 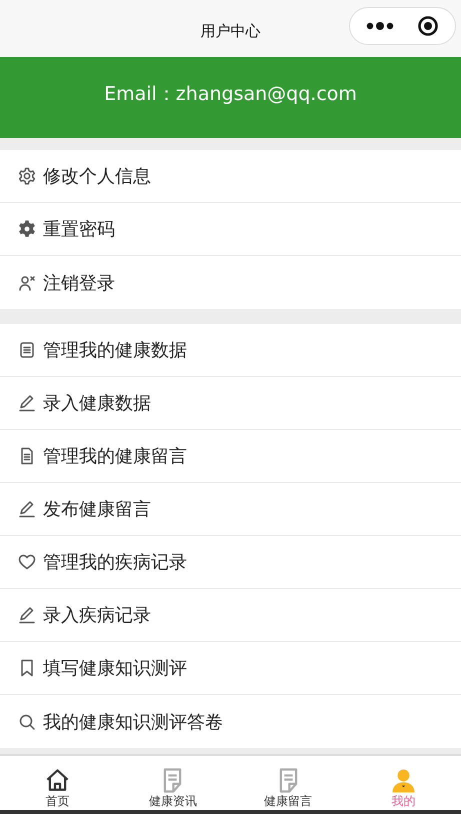 I want to click on more-icon, so click(x=380, y=26).